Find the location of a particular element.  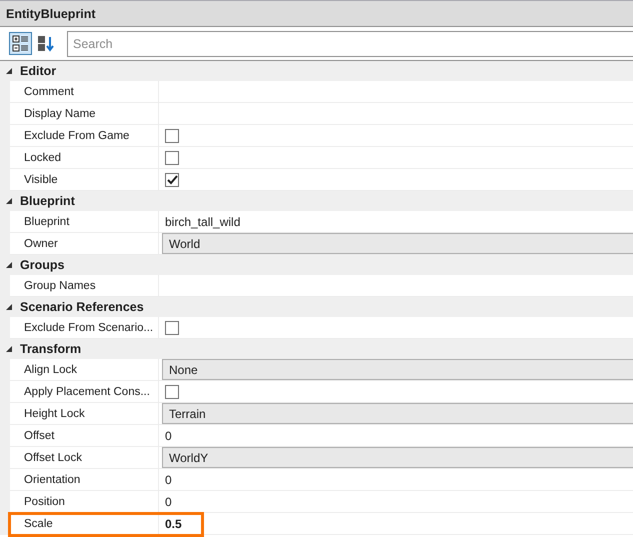

category-header: Editor is located at coordinates (38, 71).